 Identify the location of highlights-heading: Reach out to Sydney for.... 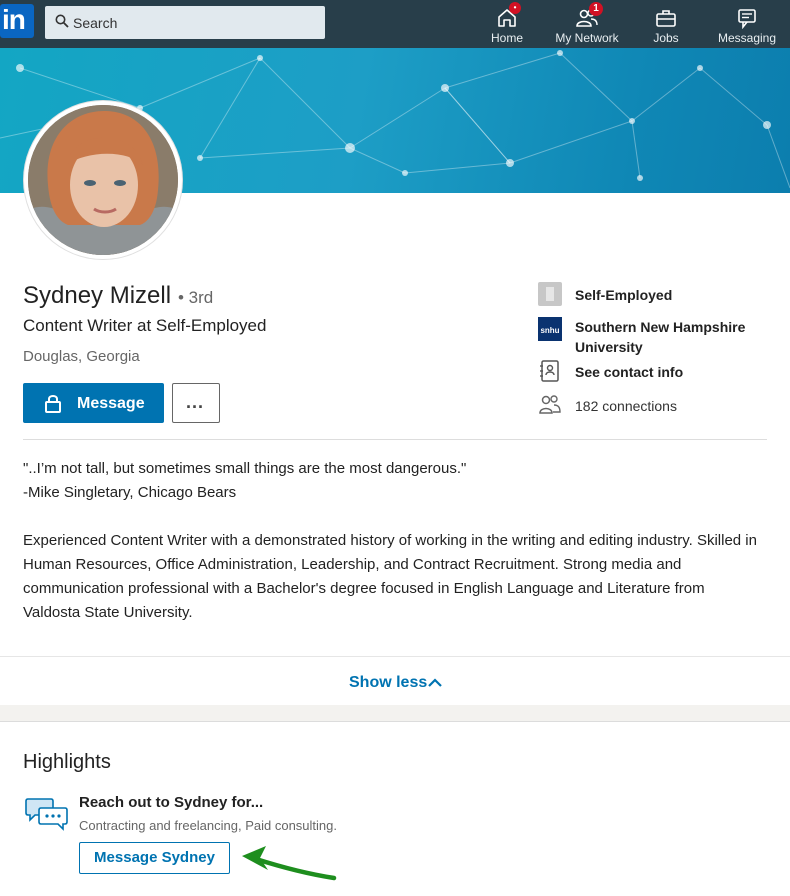
(171, 802).